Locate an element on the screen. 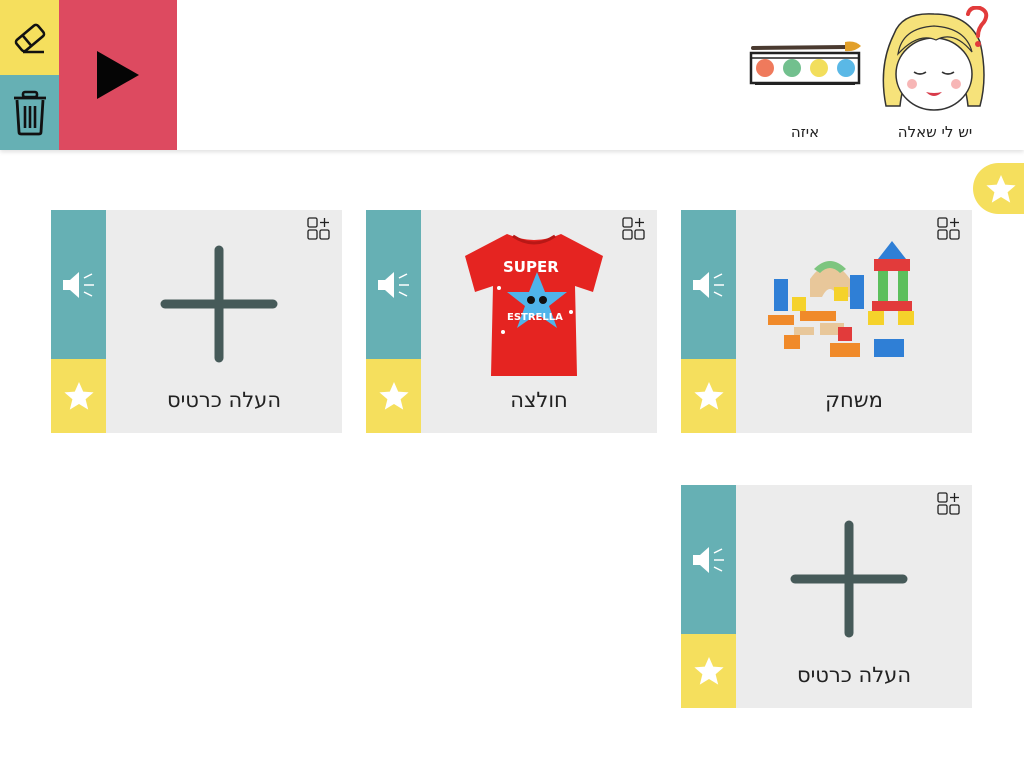  card-label: חולצה is located at coordinates (539, 400).